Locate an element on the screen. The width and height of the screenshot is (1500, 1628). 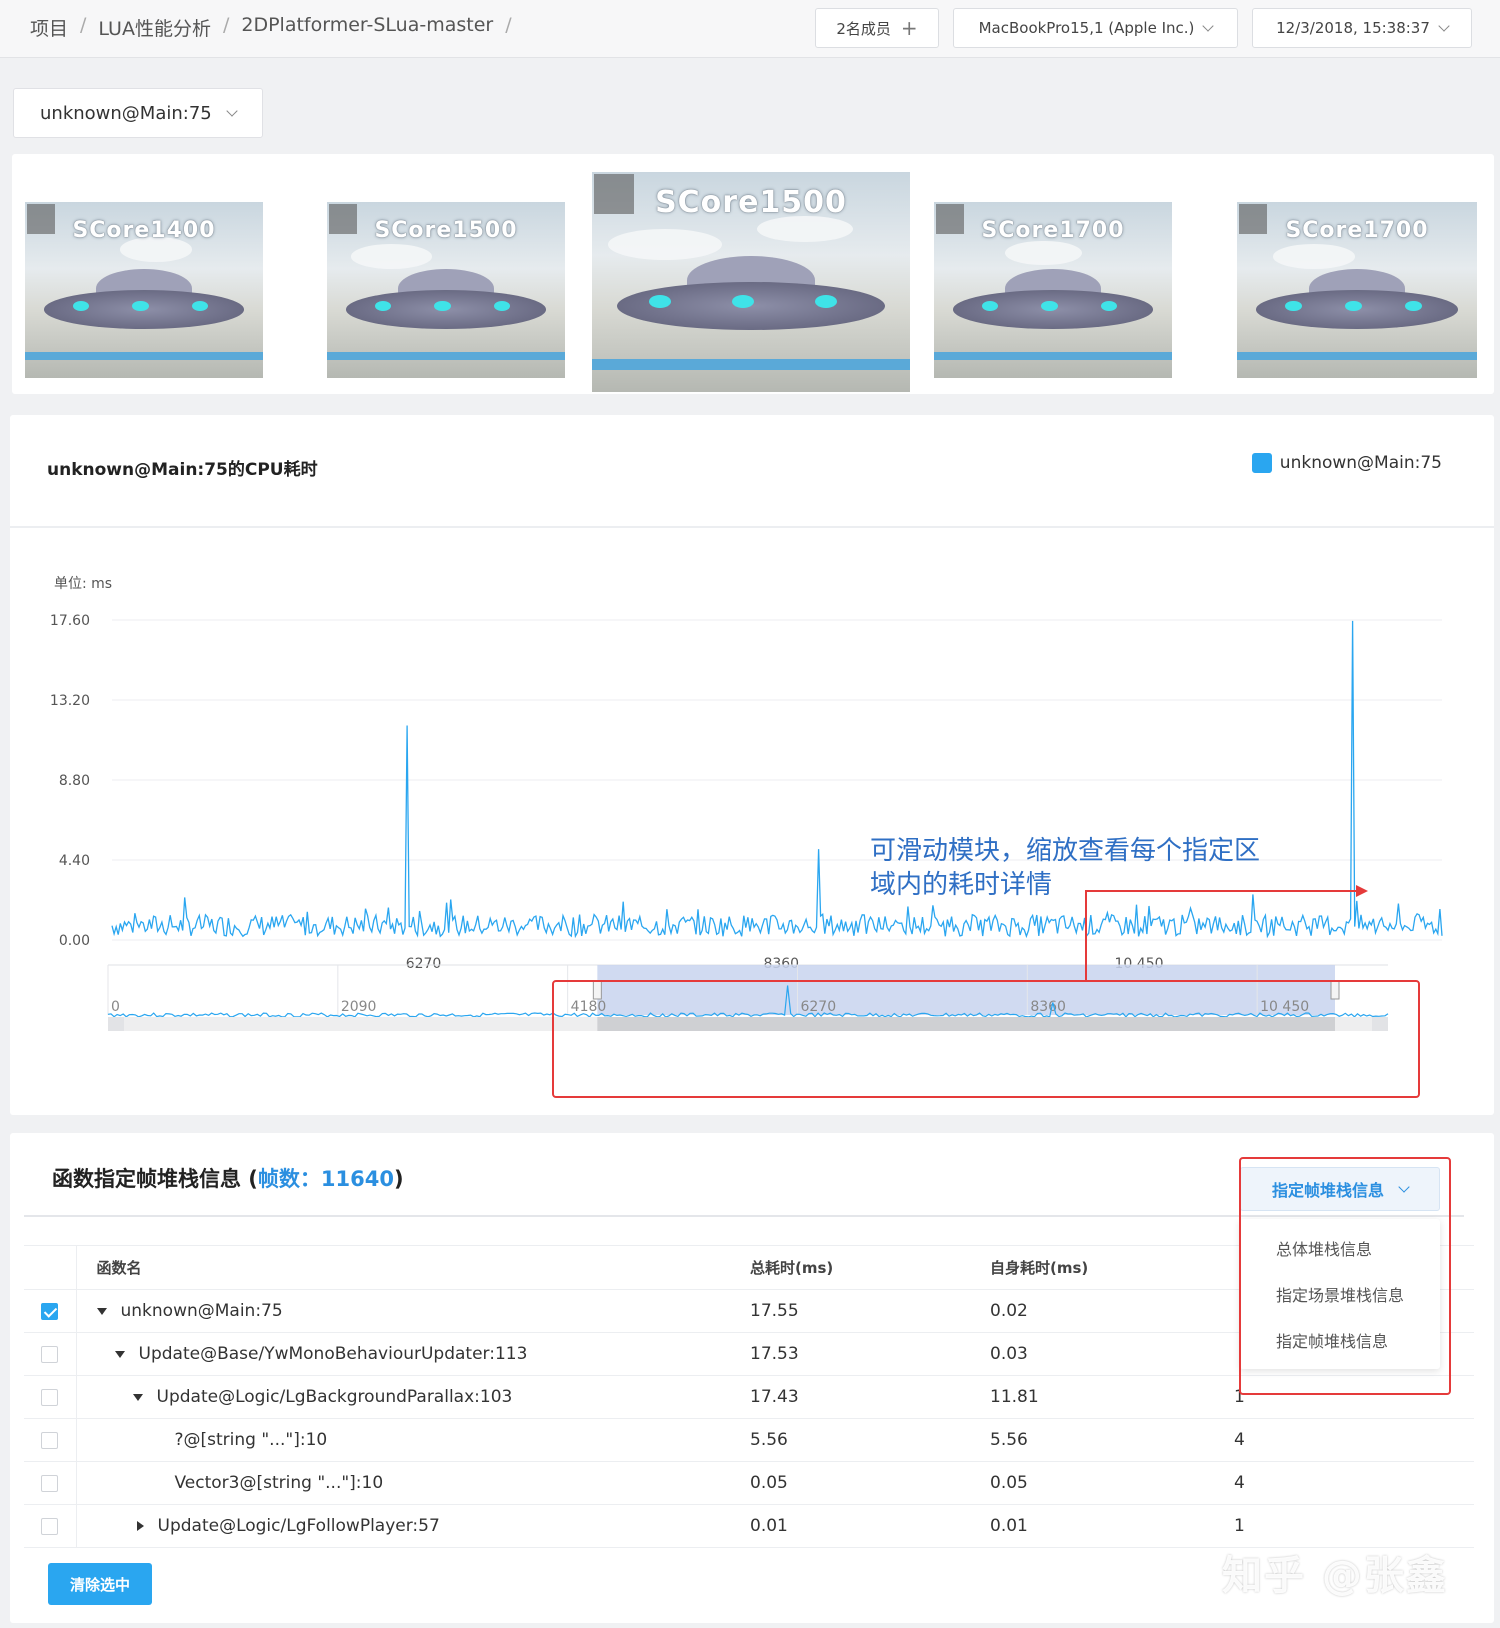
header-checkbox-cell is located at coordinates (50, 1267).